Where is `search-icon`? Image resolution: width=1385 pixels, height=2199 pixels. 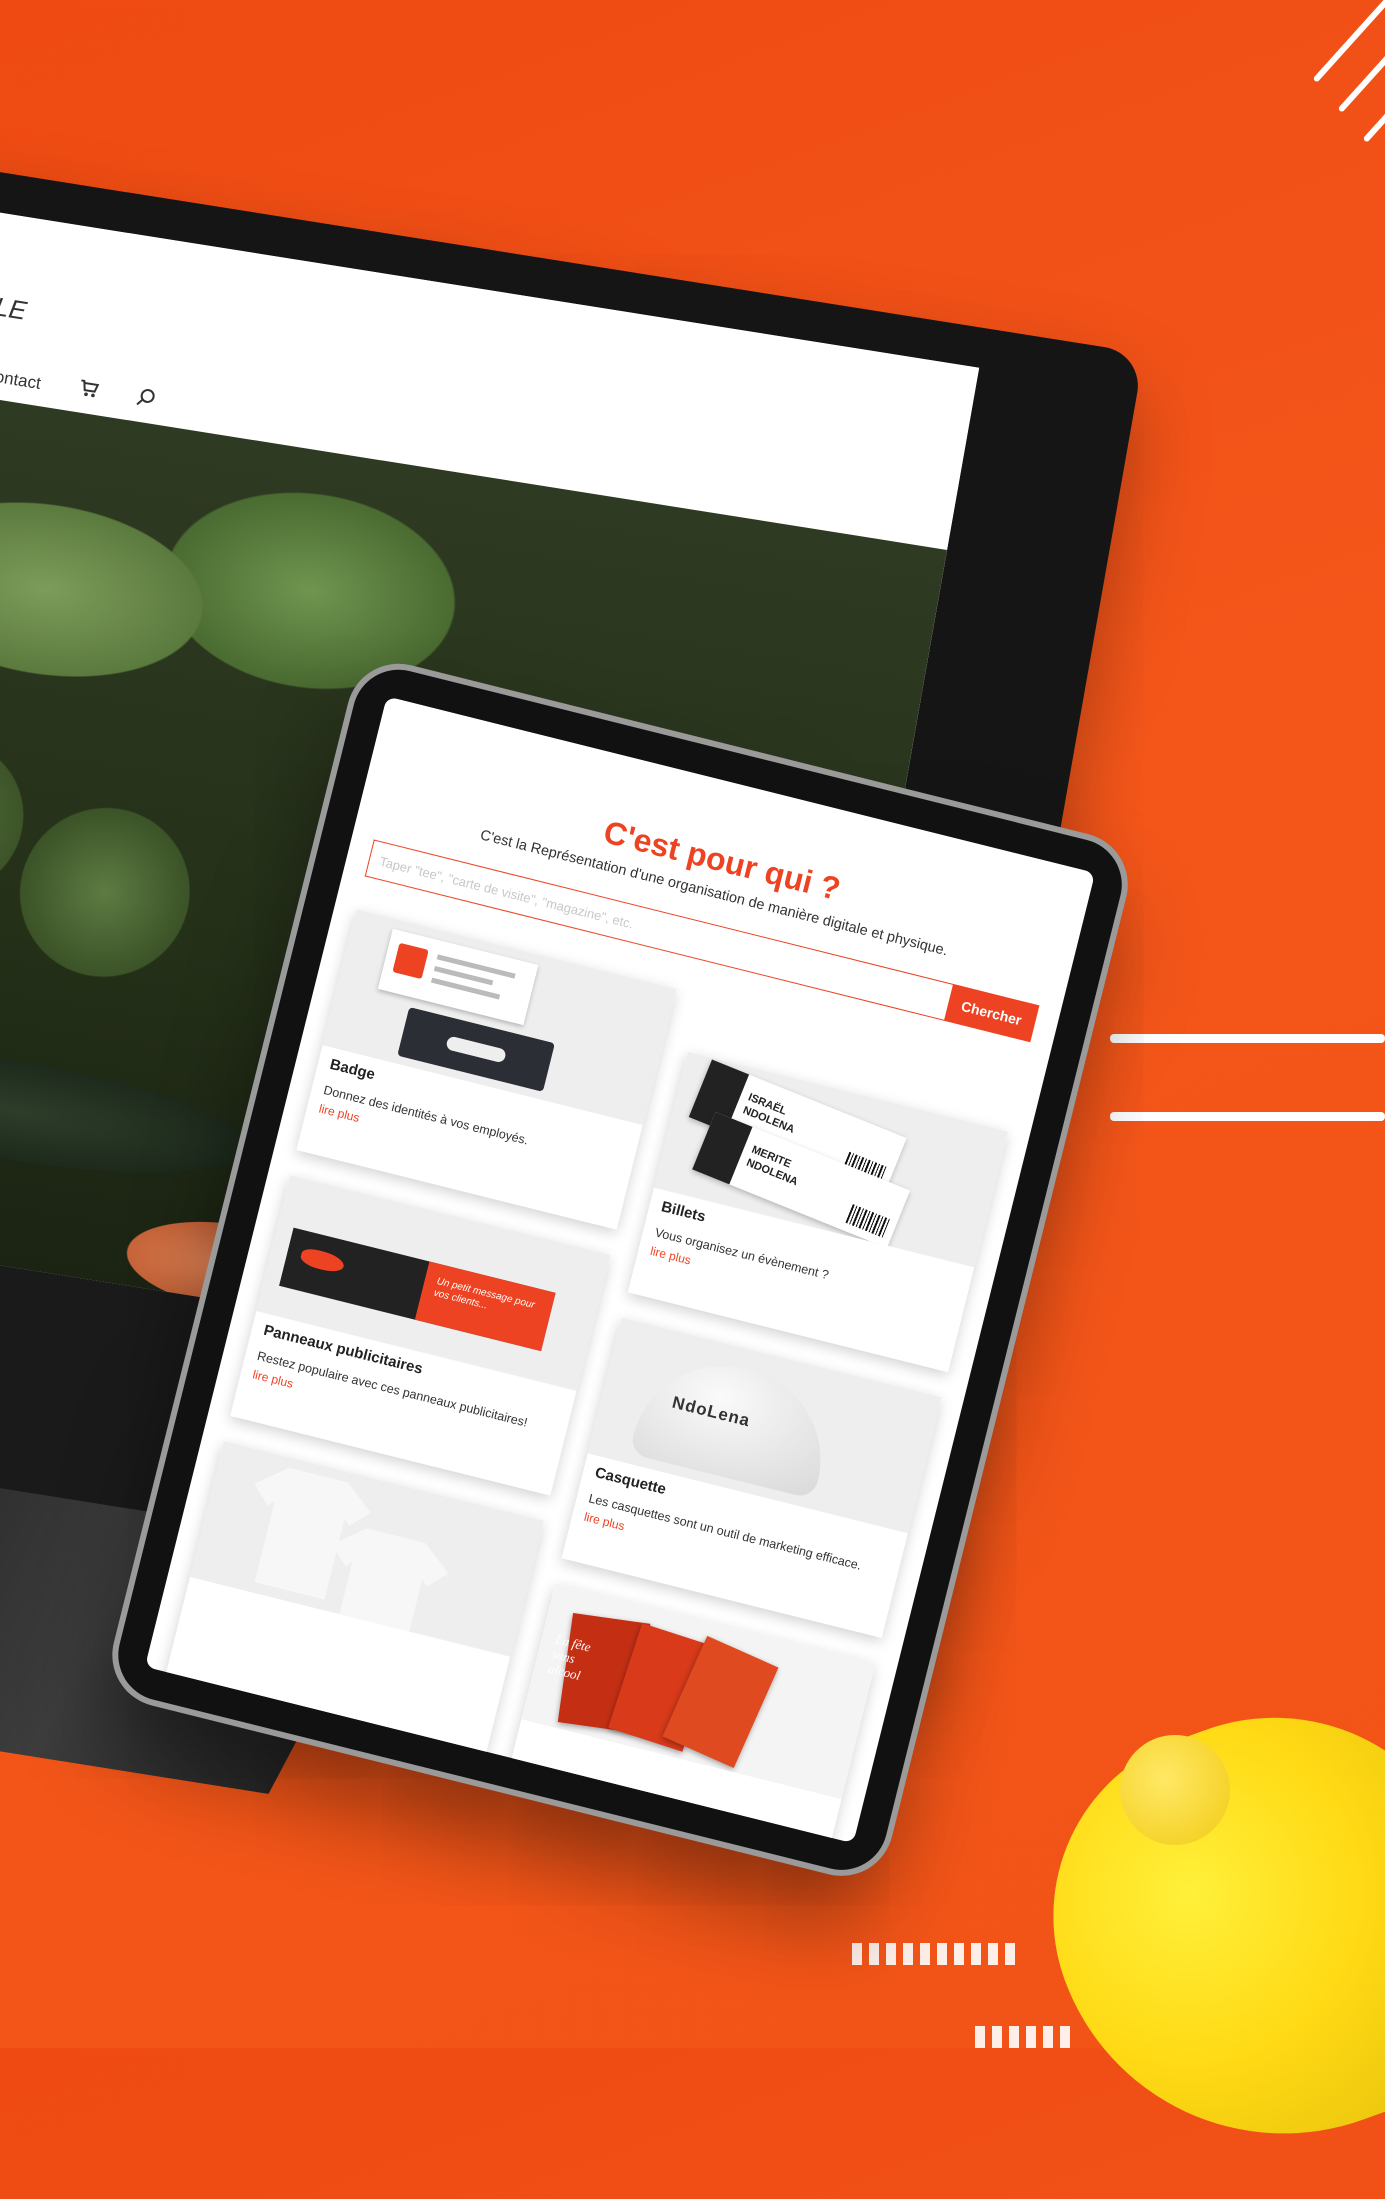
search-icon is located at coordinates (145, 400).